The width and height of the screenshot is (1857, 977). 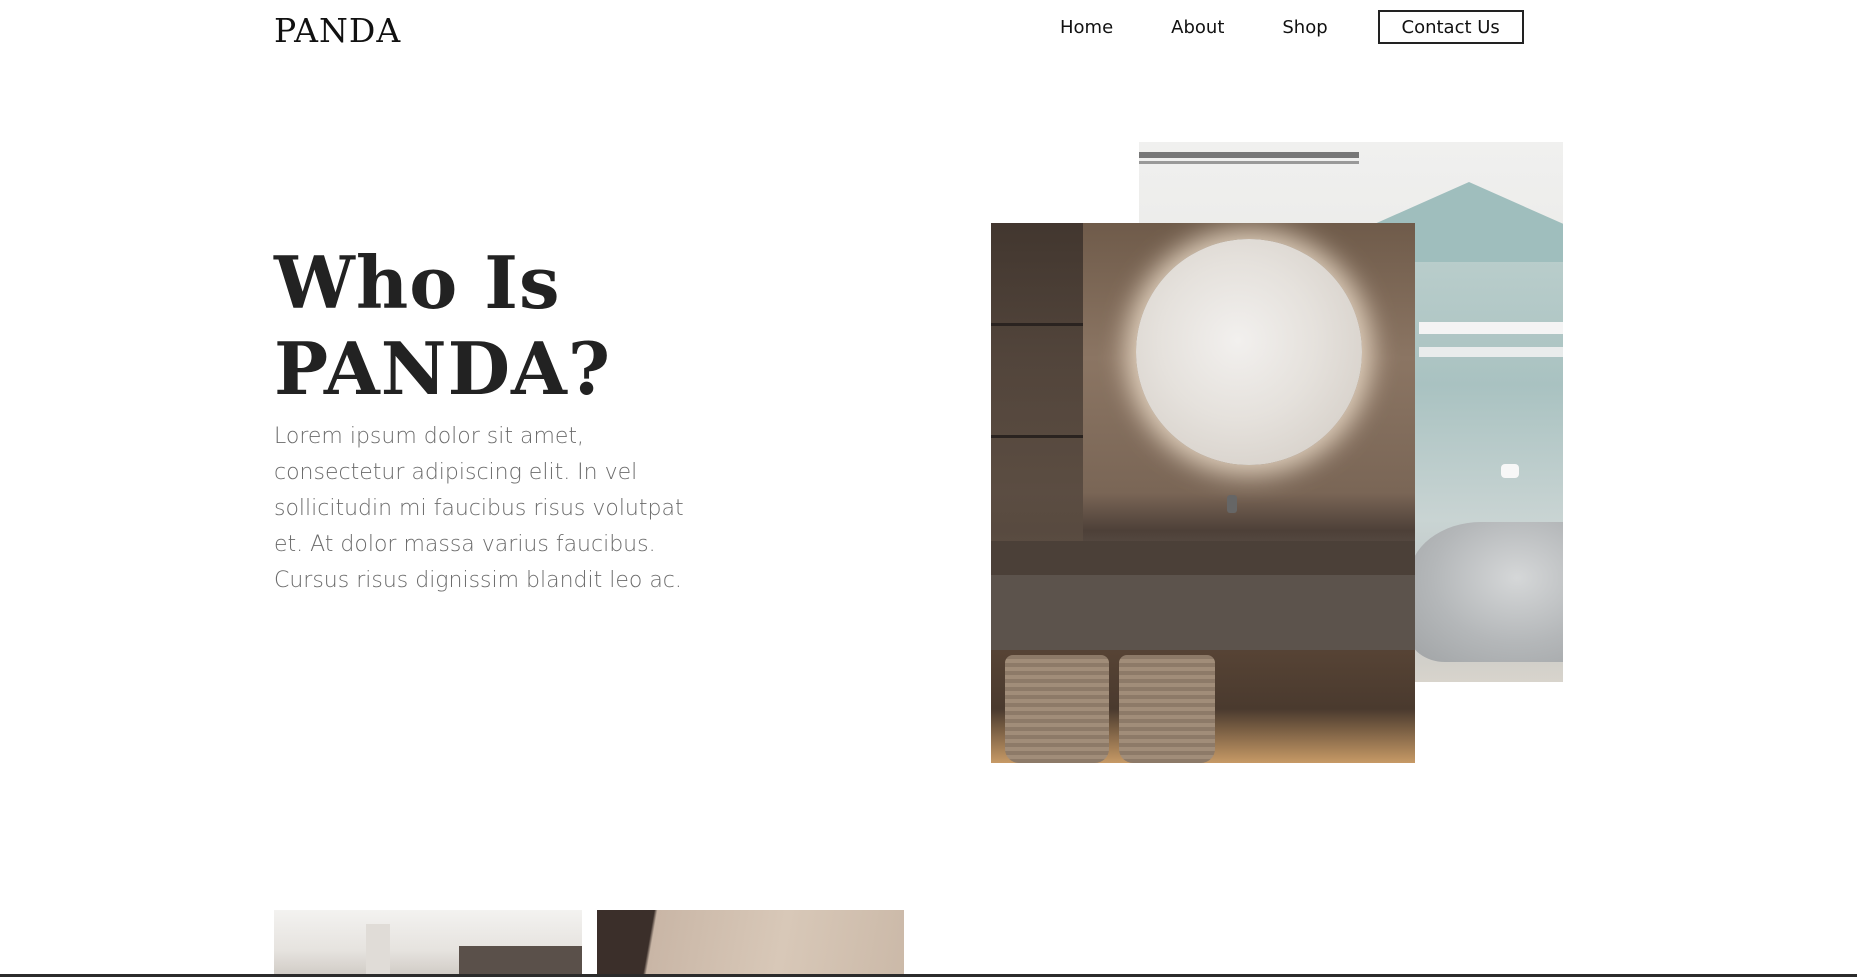 I want to click on vent-detail, so click(x=1249, y=155).